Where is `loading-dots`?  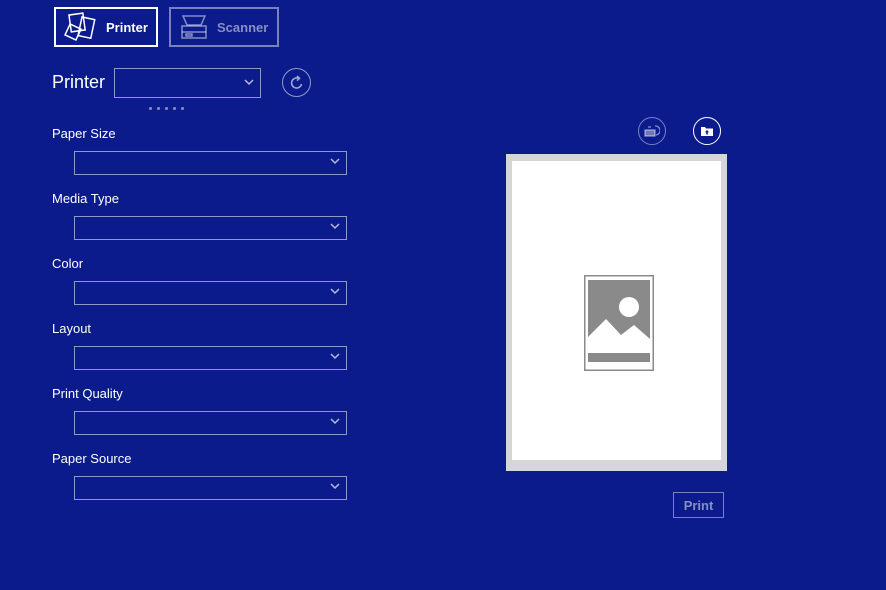
loading-dots is located at coordinates (166, 108).